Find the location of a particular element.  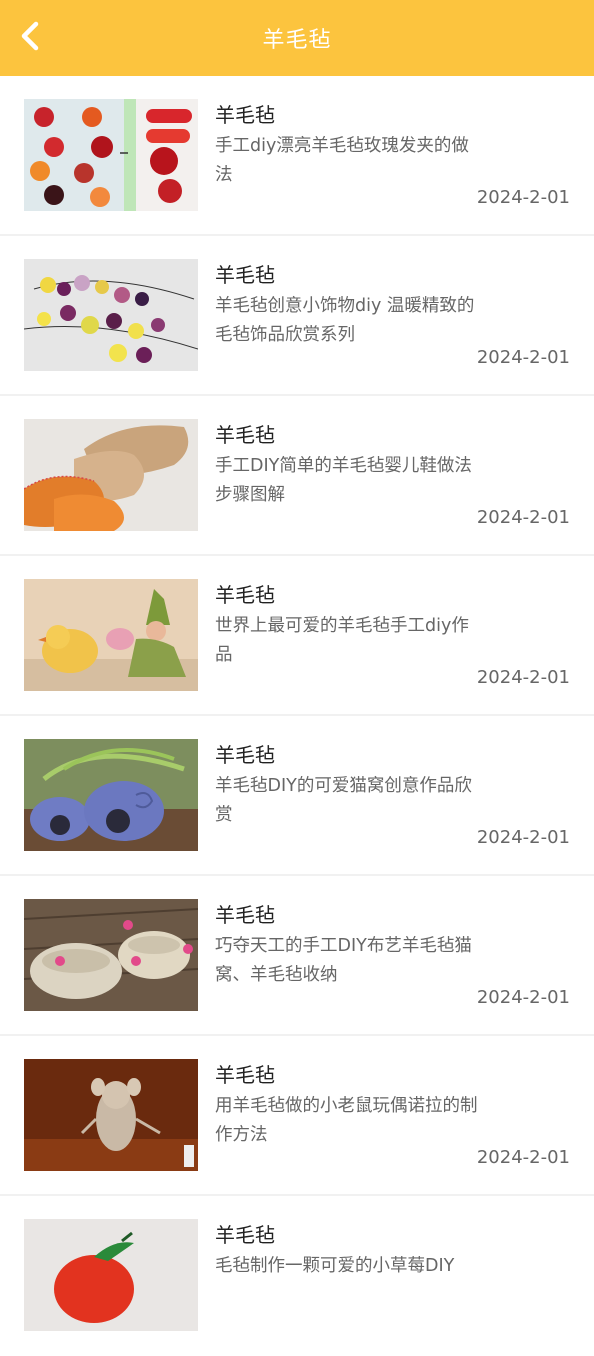

list-item: 羊毛毡 毛毡制作一颗可爱的小草莓DIY is located at coordinates (297, 1276).